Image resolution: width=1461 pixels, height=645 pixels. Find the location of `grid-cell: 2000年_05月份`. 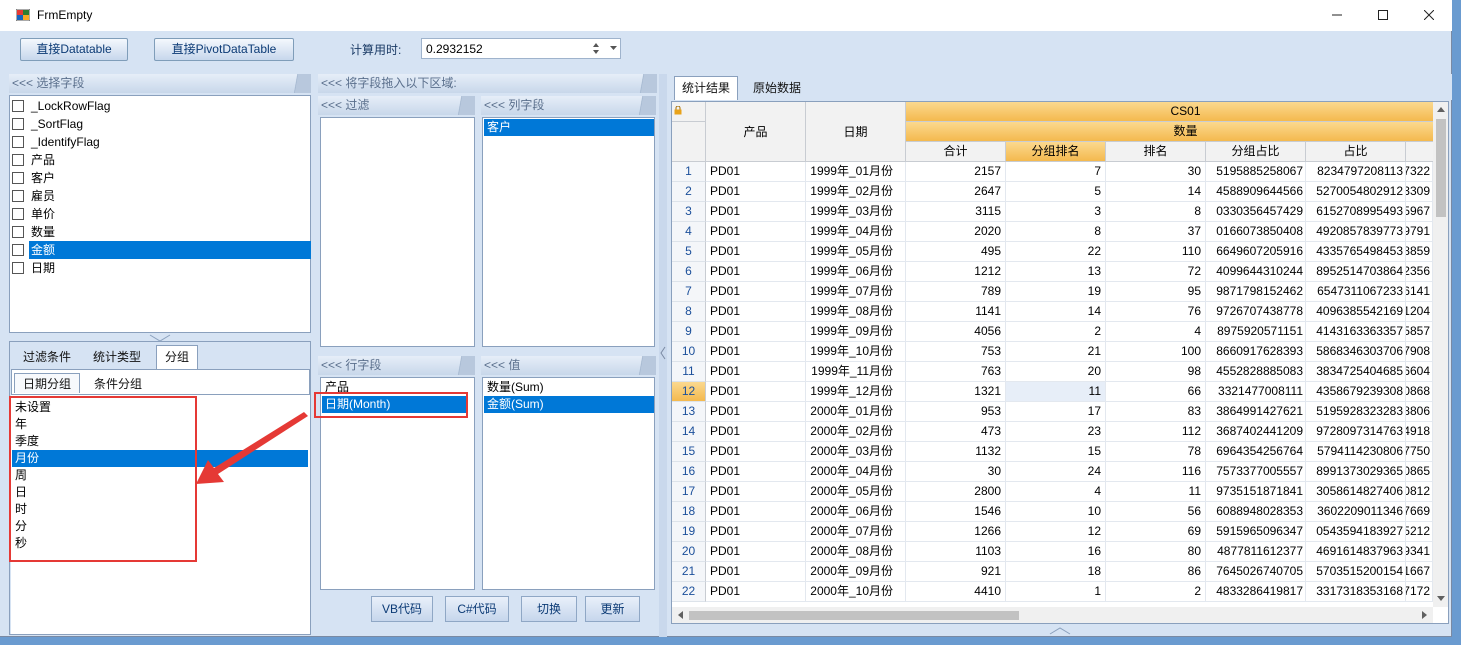

grid-cell: 2000年_05月份 is located at coordinates (856, 492).